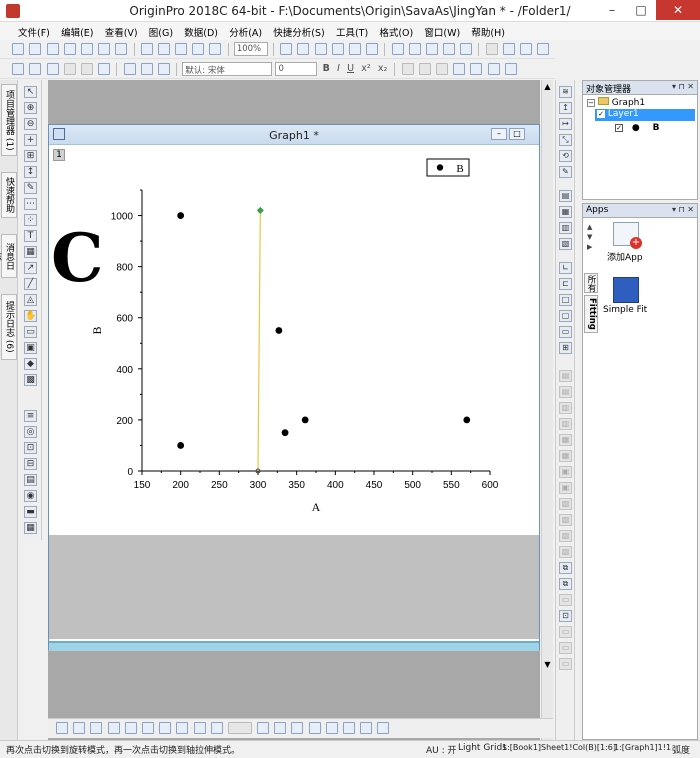  I want to click on tab-all: 所有, so click(591, 283).